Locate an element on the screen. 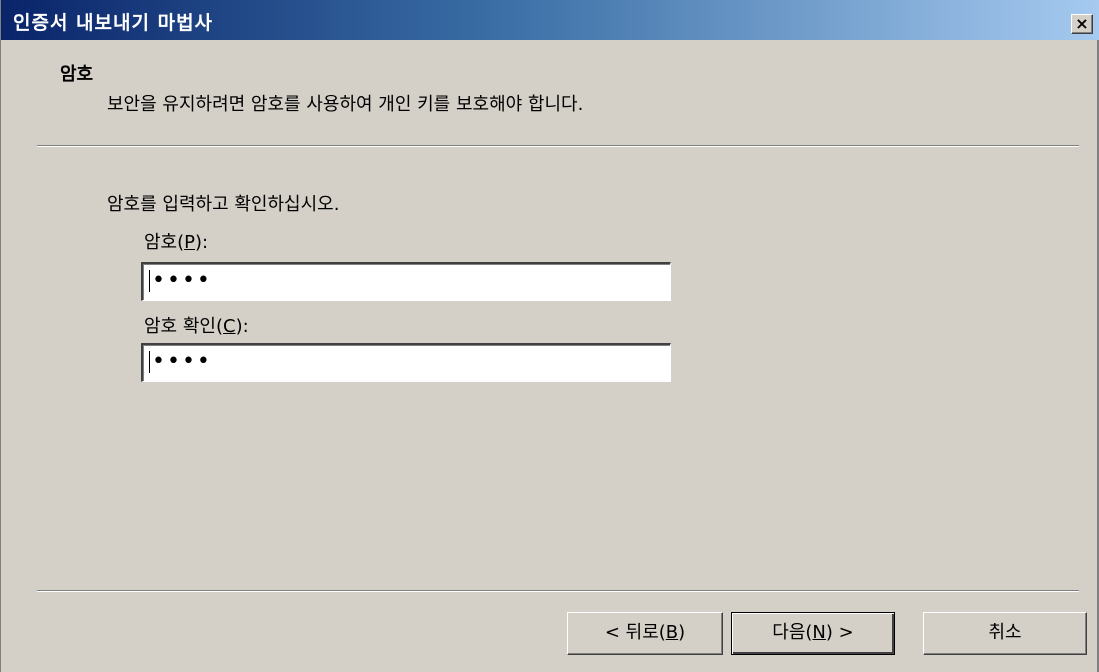  window-title: 인증서 내보내기 마법사 is located at coordinates (113, 23).